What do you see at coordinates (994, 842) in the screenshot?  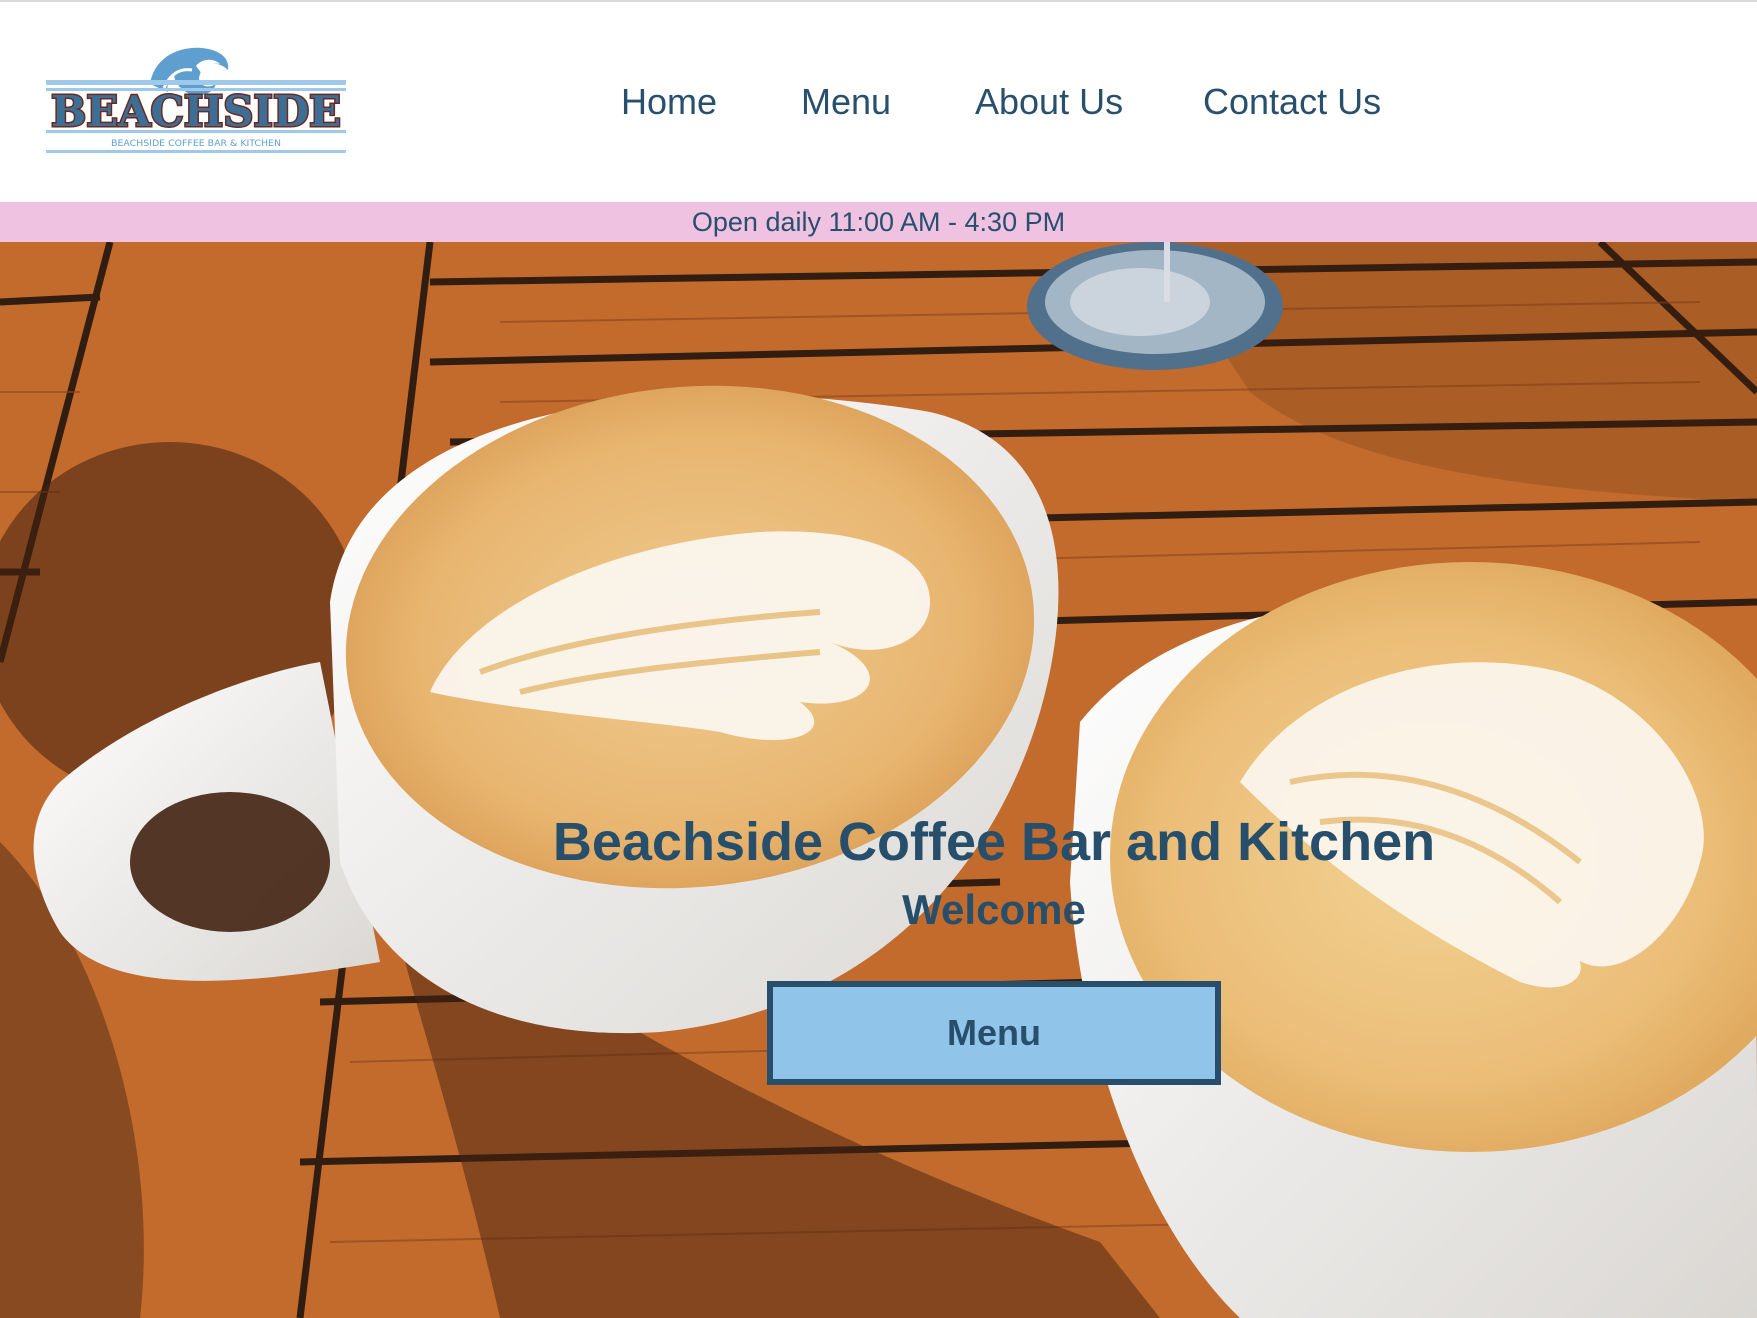 I see `hero-title: Beachside Coffee Bar and Kitchen` at bounding box center [994, 842].